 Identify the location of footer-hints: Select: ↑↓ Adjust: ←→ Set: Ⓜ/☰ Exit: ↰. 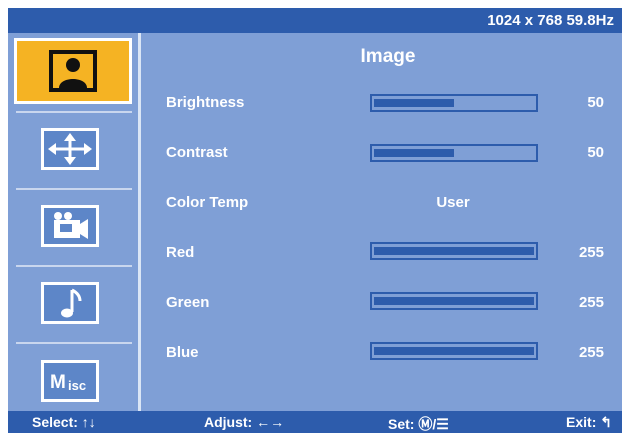
(315, 422).